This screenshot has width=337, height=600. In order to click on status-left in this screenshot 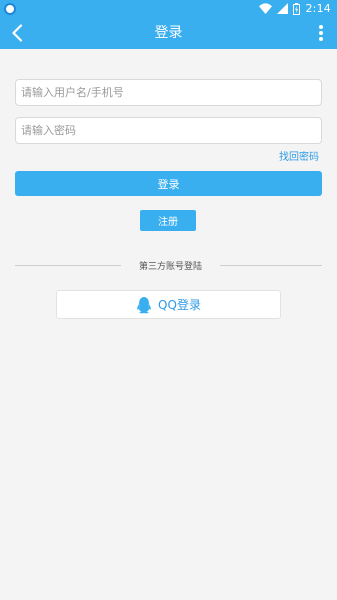, I will do `click(10, 8)`.